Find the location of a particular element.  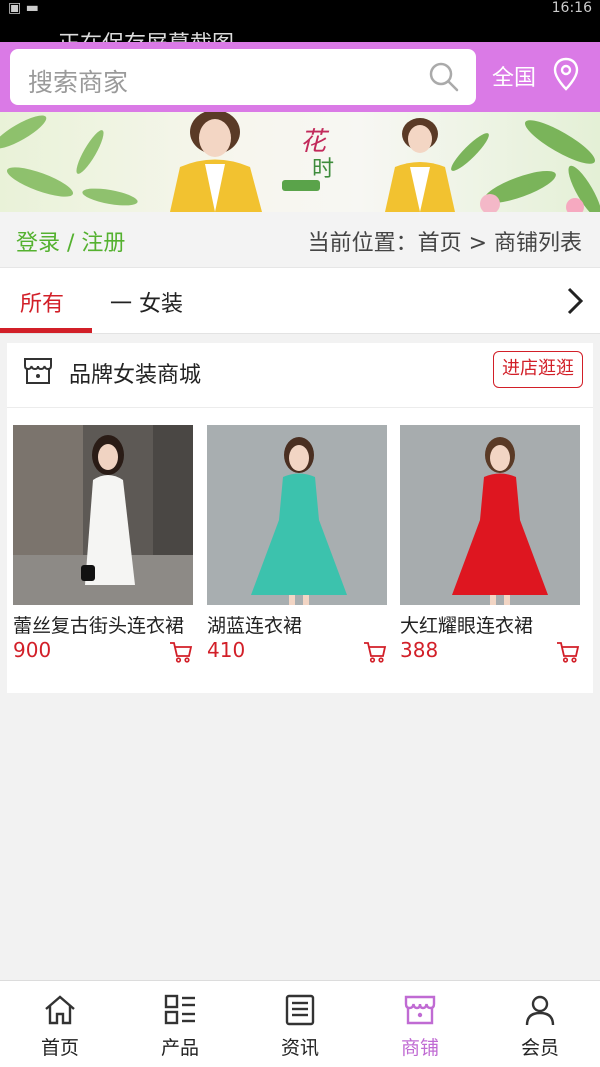

nav-item-products: 产品 is located at coordinates (180, 1027).